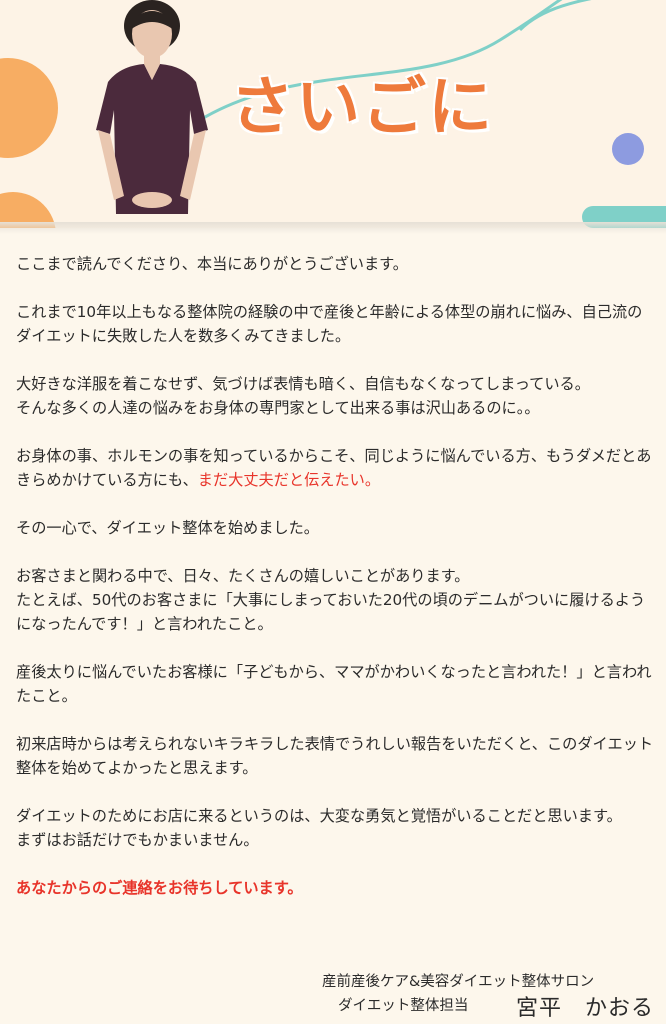 The image size is (666, 1024). What do you see at coordinates (152, 107) in the screenshot?
I see `staff-portrait` at bounding box center [152, 107].